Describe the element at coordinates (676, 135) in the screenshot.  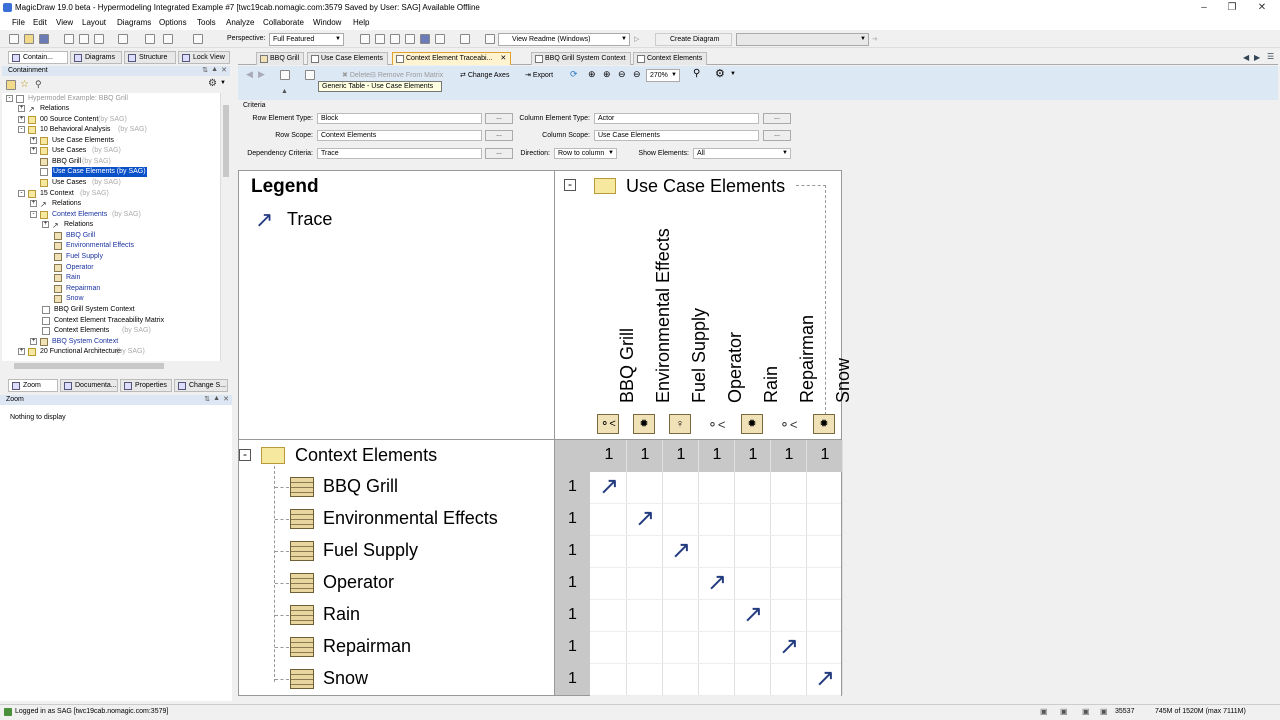
I see `col-scope-field: Use Case Elements` at that location.